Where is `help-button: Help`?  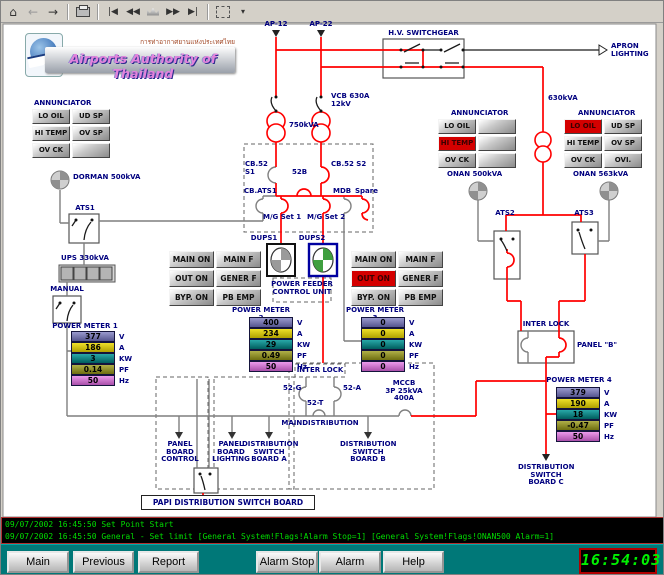 help-button: Help is located at coordinates (413, 562).